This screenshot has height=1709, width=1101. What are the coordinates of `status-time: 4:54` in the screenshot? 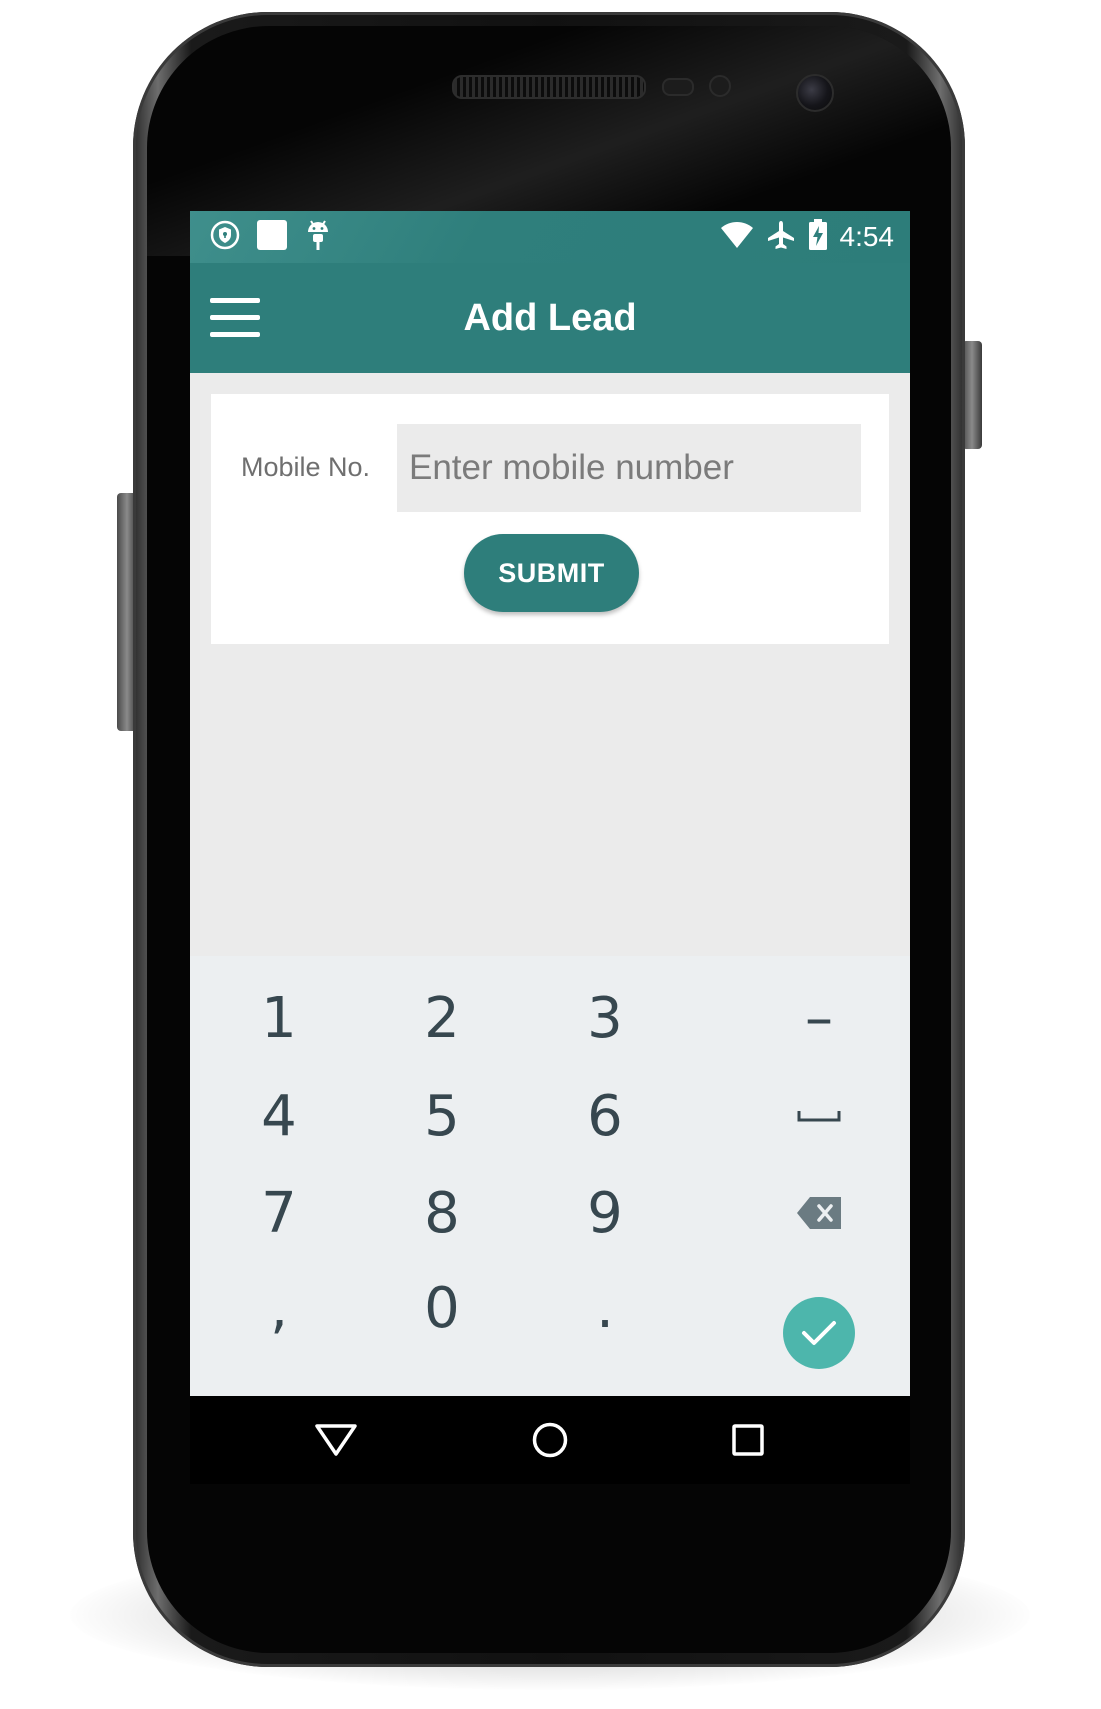 It's located at (867, 236).